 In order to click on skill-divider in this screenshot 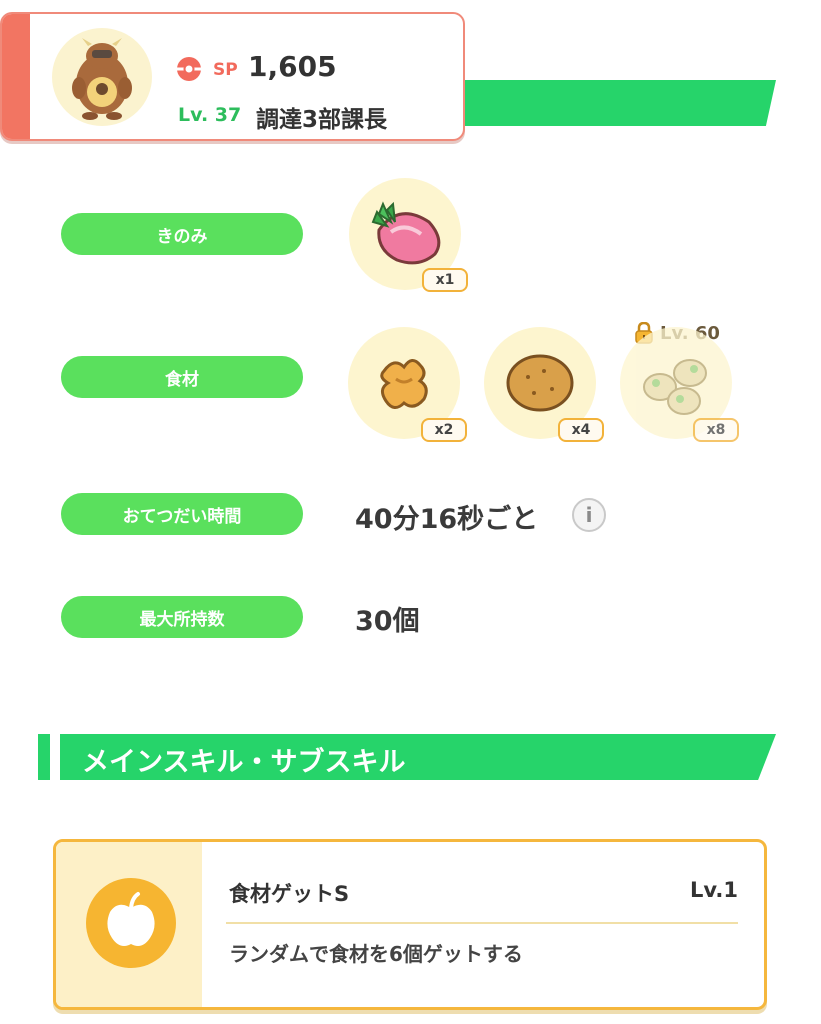, I will do `click(482, 923)`.